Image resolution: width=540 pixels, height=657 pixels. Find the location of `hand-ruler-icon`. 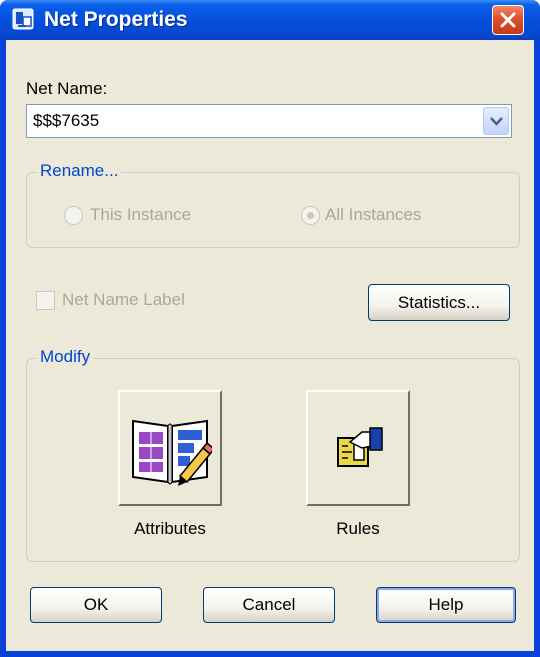

hand-ruler-icon is located at coordinates (360, 447).